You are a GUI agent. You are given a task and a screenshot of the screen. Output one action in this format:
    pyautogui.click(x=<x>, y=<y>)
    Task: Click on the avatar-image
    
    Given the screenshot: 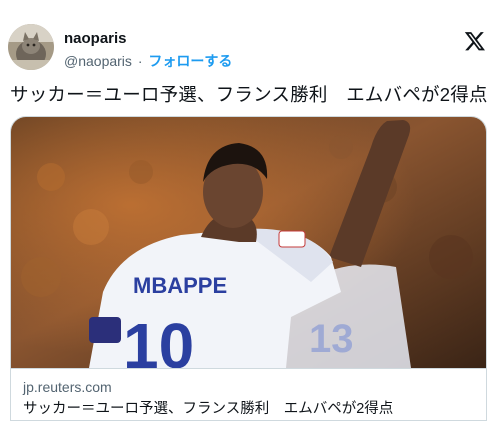 What is the action you would take?
    pyautogui.click(x=31, y=47)
    